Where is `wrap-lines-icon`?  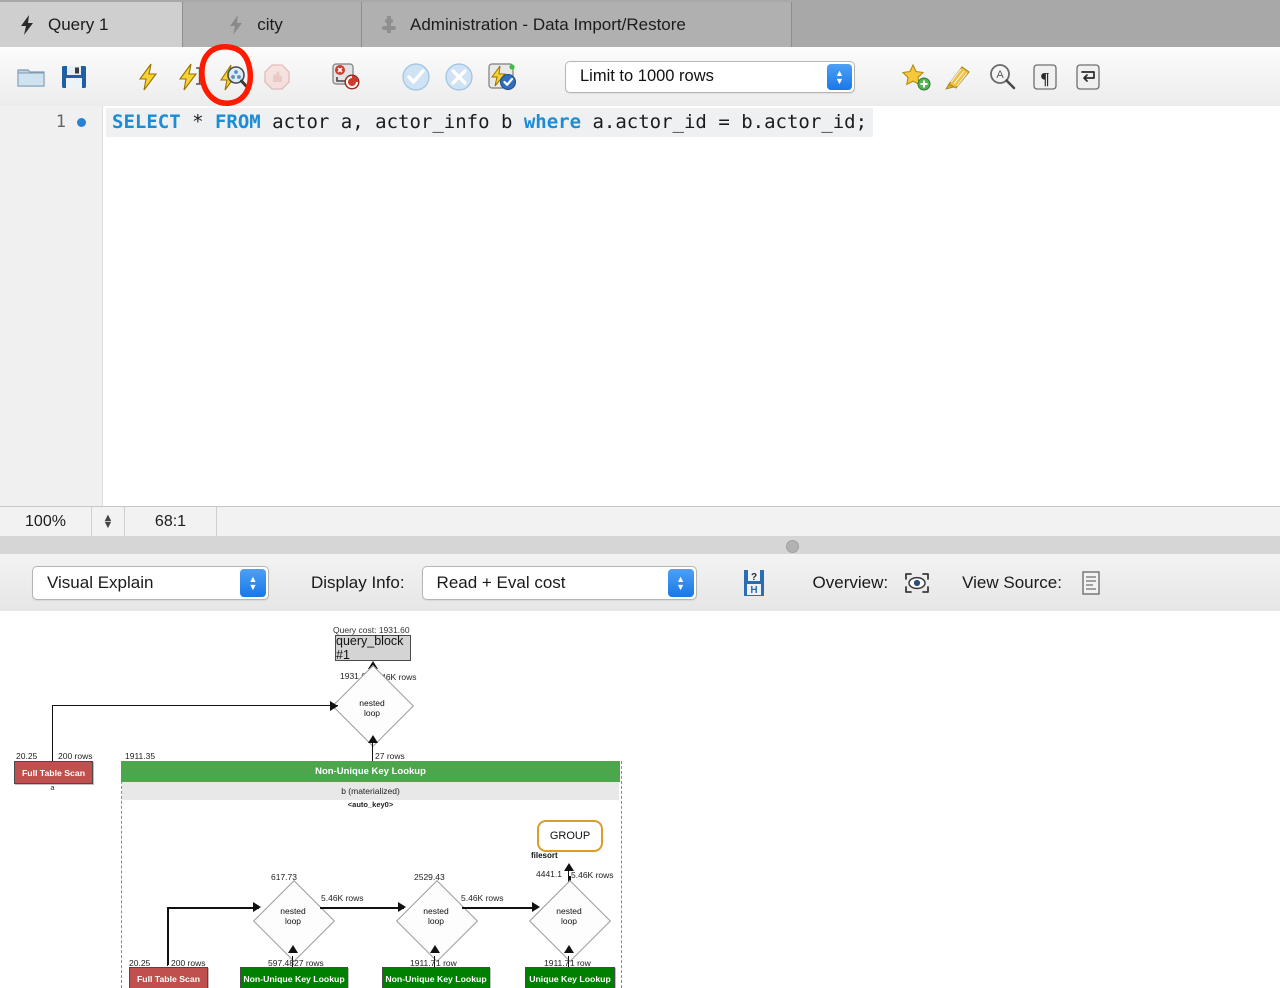 wrap-lines-icon is located at coordinates (1088, 77).